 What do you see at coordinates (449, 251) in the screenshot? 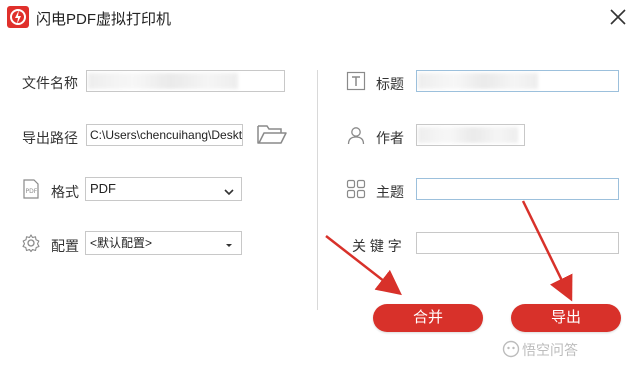
I see `annotation-arrows` at bounding box center [449, 251].